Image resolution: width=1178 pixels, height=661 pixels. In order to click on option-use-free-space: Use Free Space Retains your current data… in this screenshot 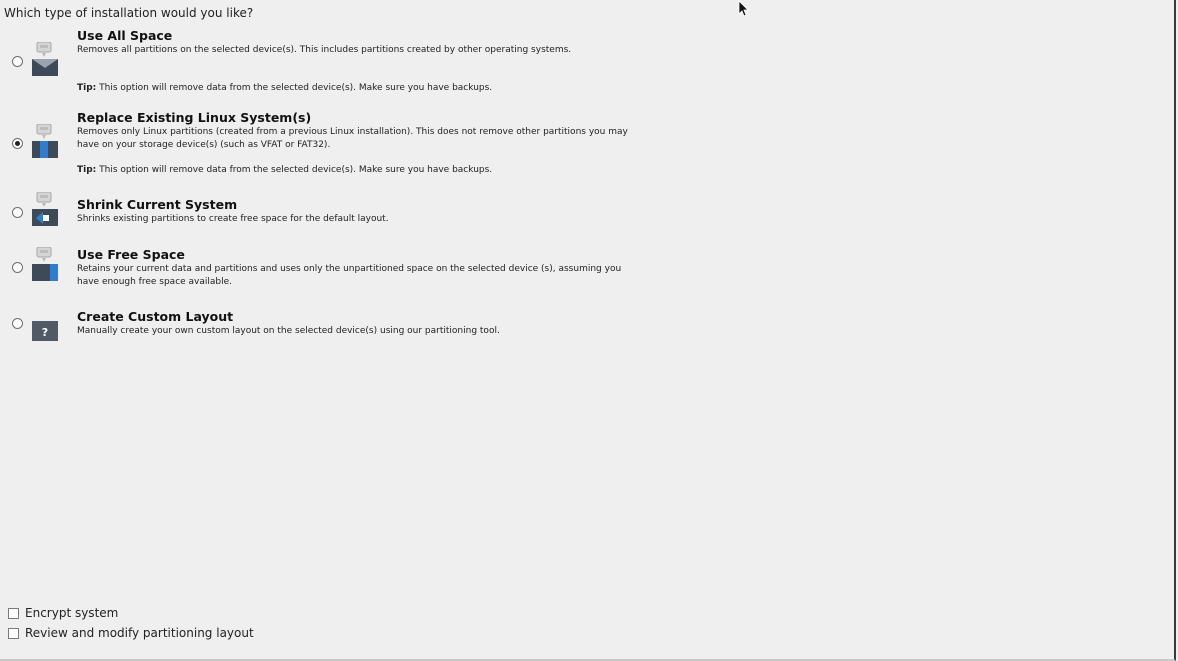, I will do `click(320, 272)`.